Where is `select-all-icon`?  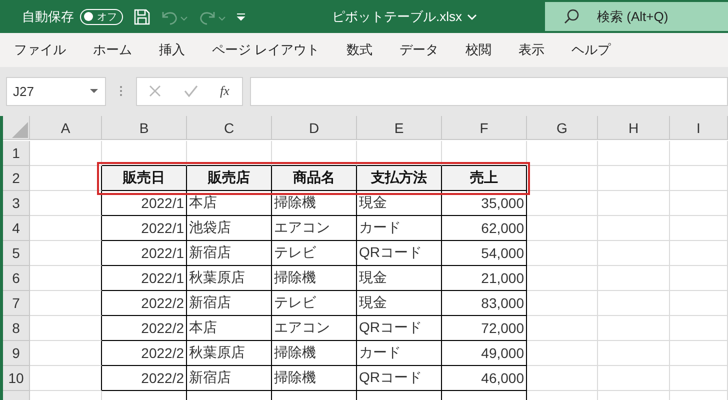
select-all-icon is located at coordinates (20, 130).